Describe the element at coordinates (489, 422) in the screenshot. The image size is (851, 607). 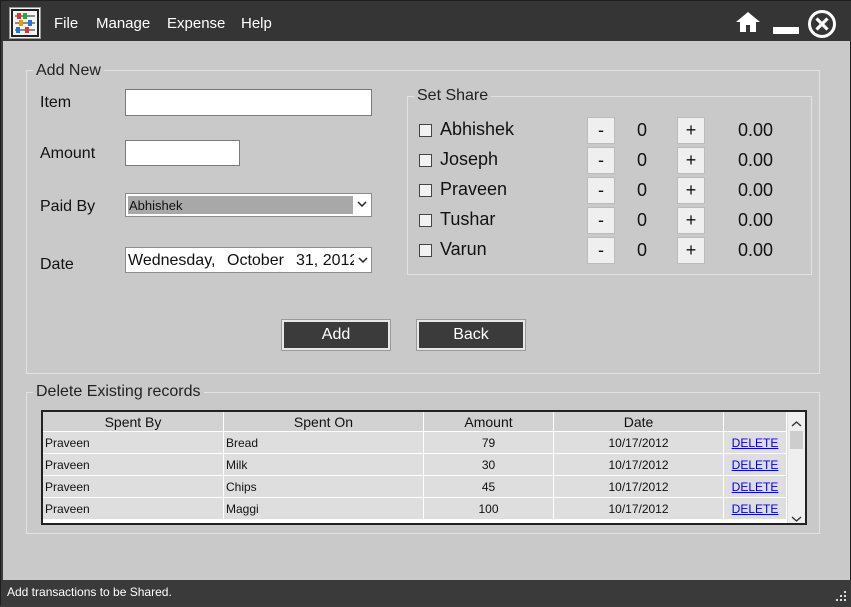
I see `column-header-amount: Amount` at that location.